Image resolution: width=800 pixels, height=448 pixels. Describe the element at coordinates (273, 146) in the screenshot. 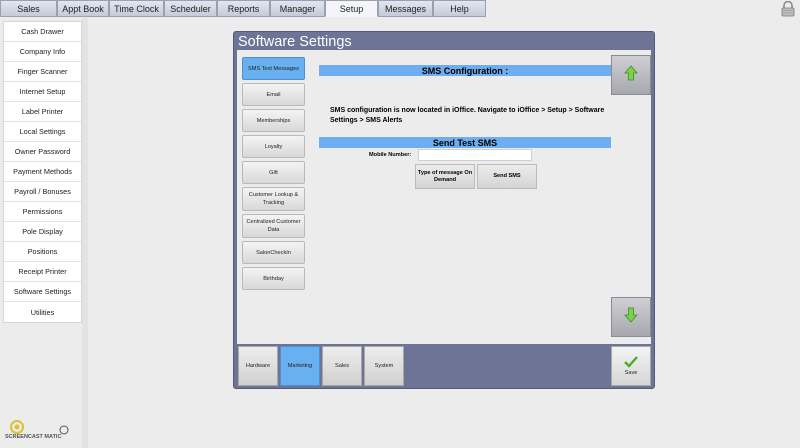

I see `subtab-loyalty: Loyalty` at that location.